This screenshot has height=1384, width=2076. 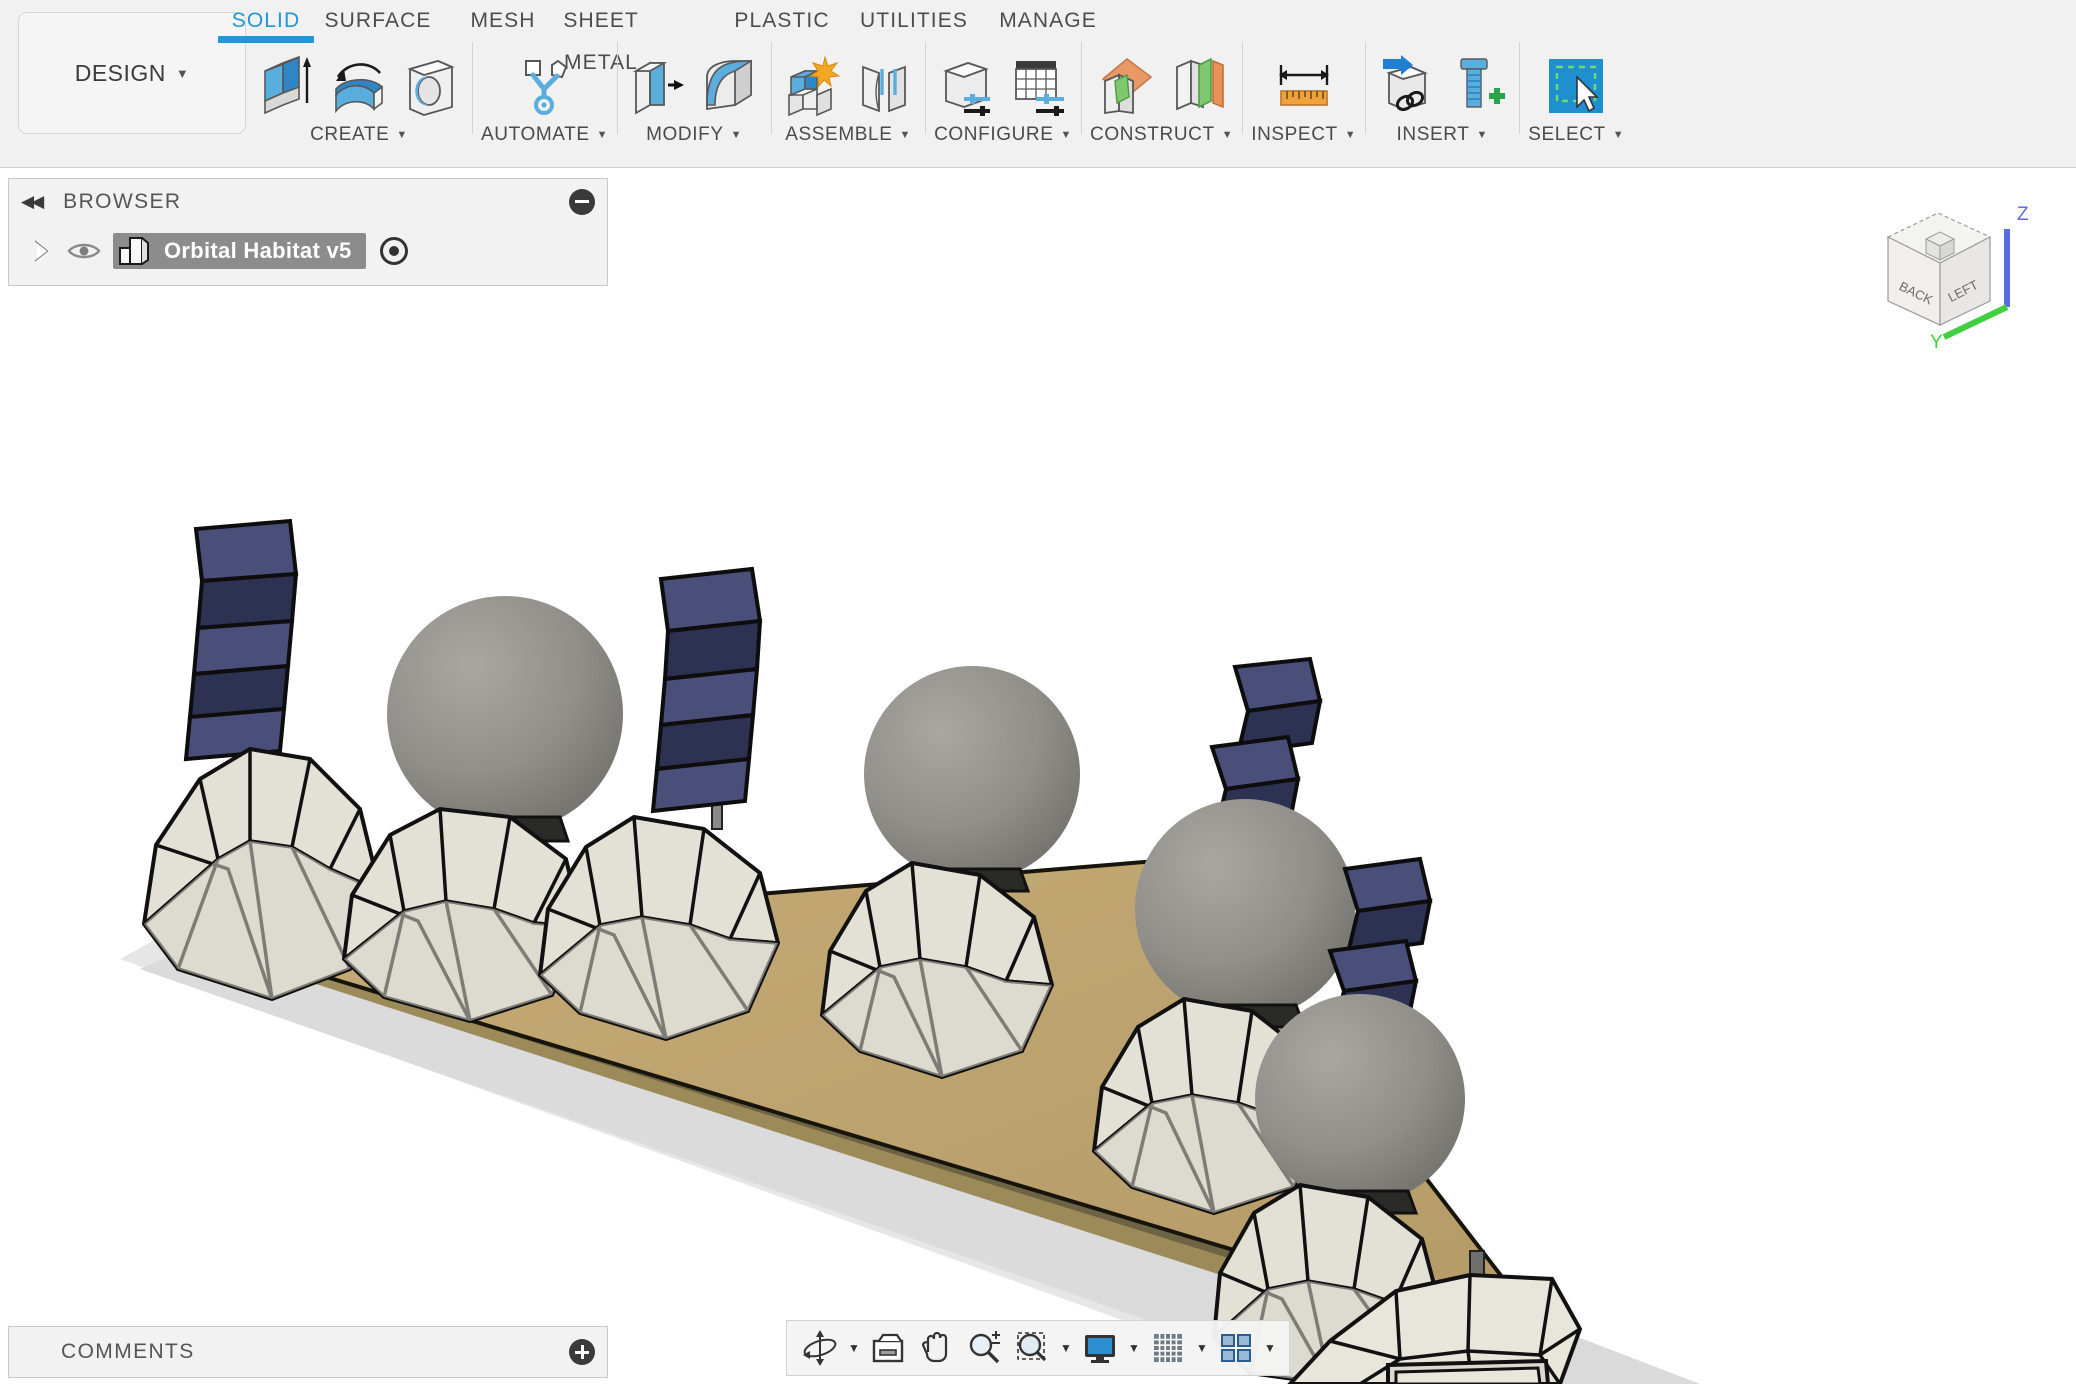 What do you see at coordinates (994, 134) in the screenshot?
I see `group-label-text: CONFIGURE` at bounding box center [994, 134].